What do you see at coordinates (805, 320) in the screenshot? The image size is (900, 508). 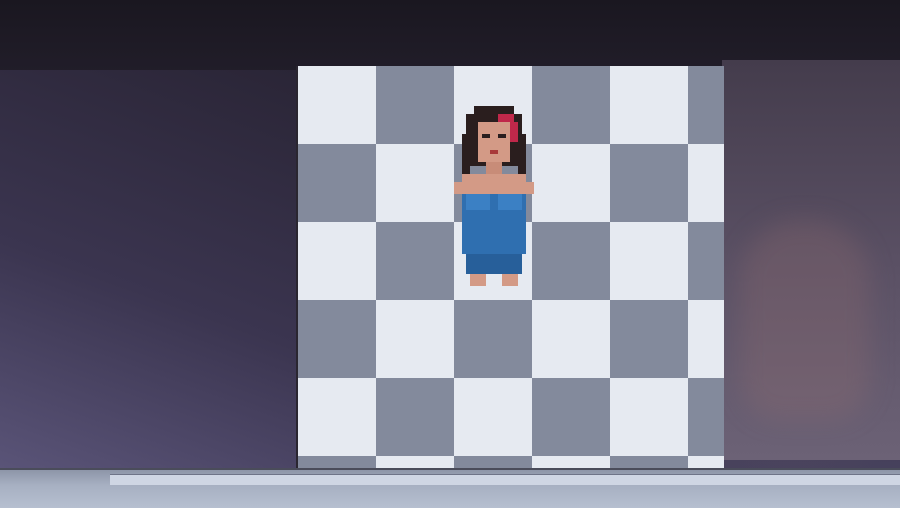 I see `hand-shadow` at bounding box center [805, 320].